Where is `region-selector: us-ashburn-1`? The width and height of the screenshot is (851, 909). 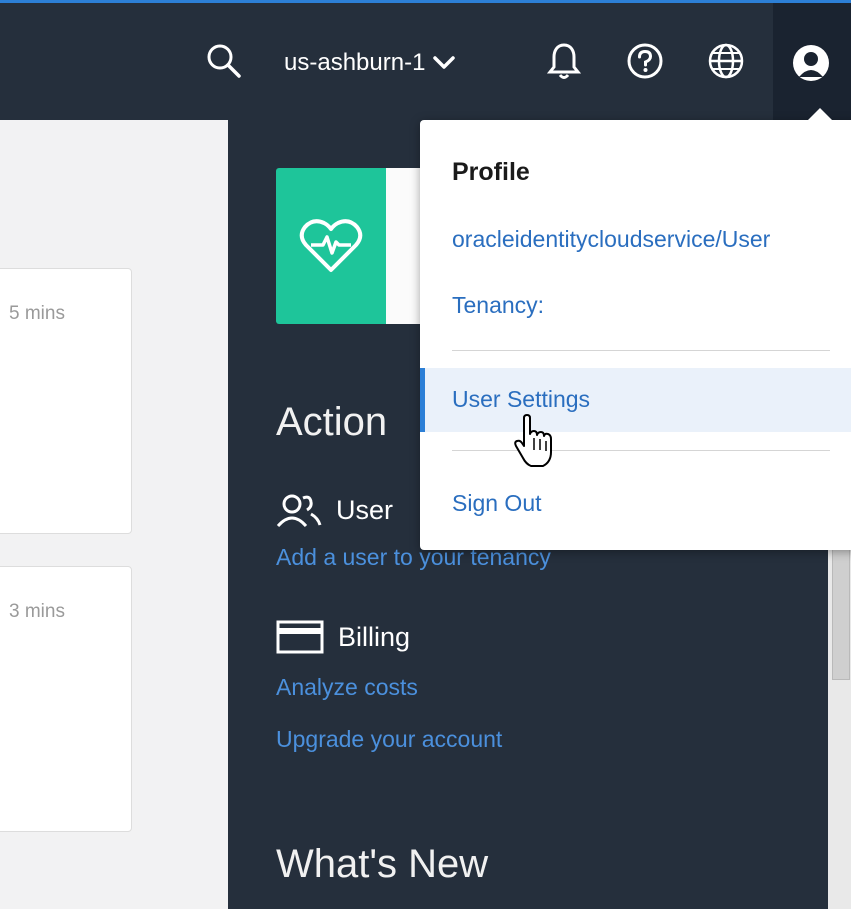
region-selector: us-ashburn-1 is located at coordinates (370, 63).